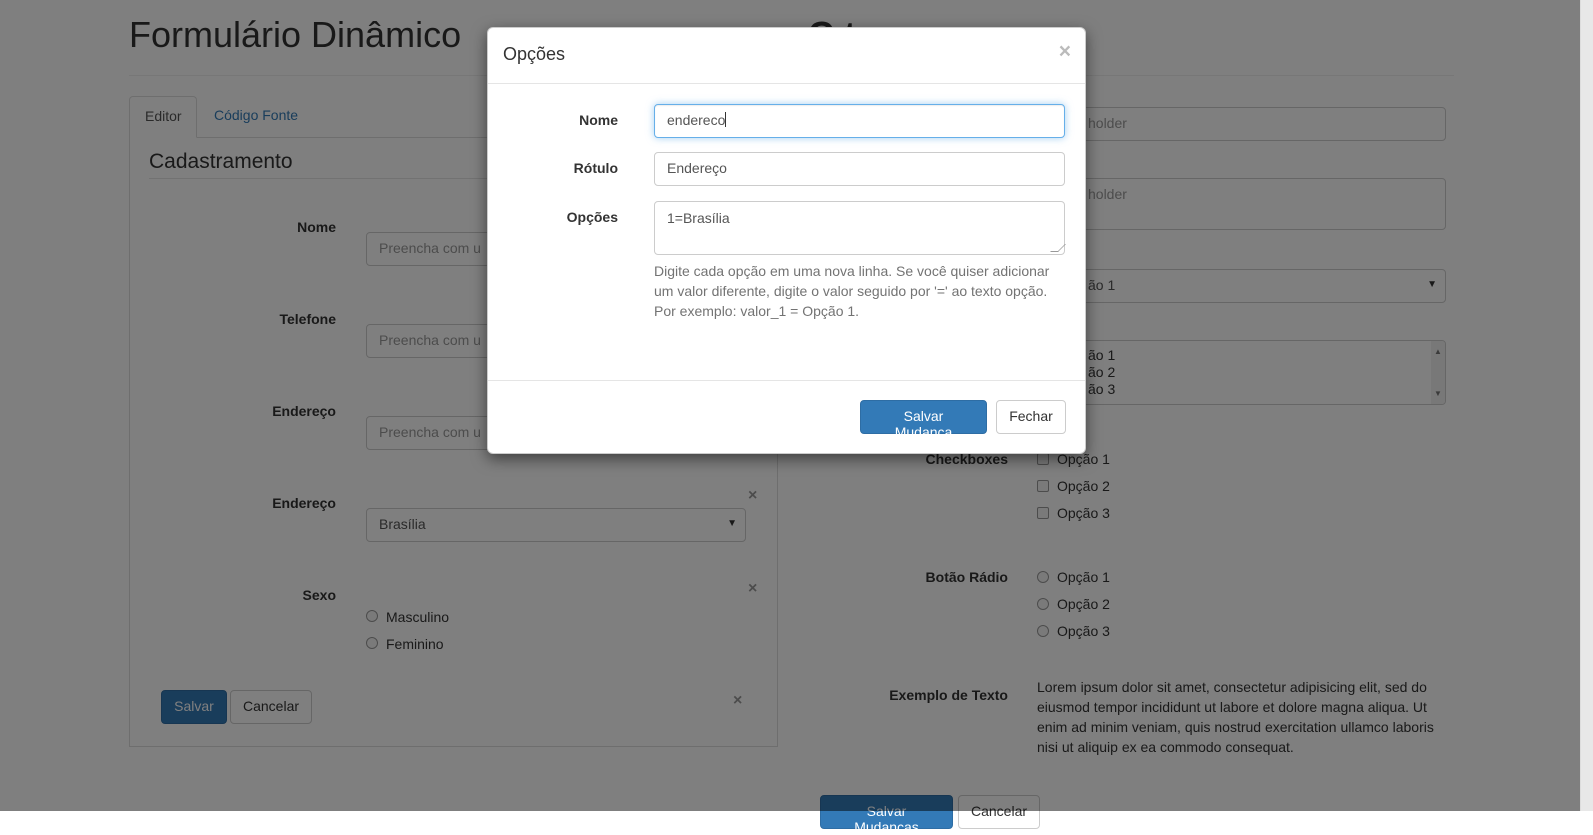  I want to click on modal-label-input: Endereço, so click(859, 169).